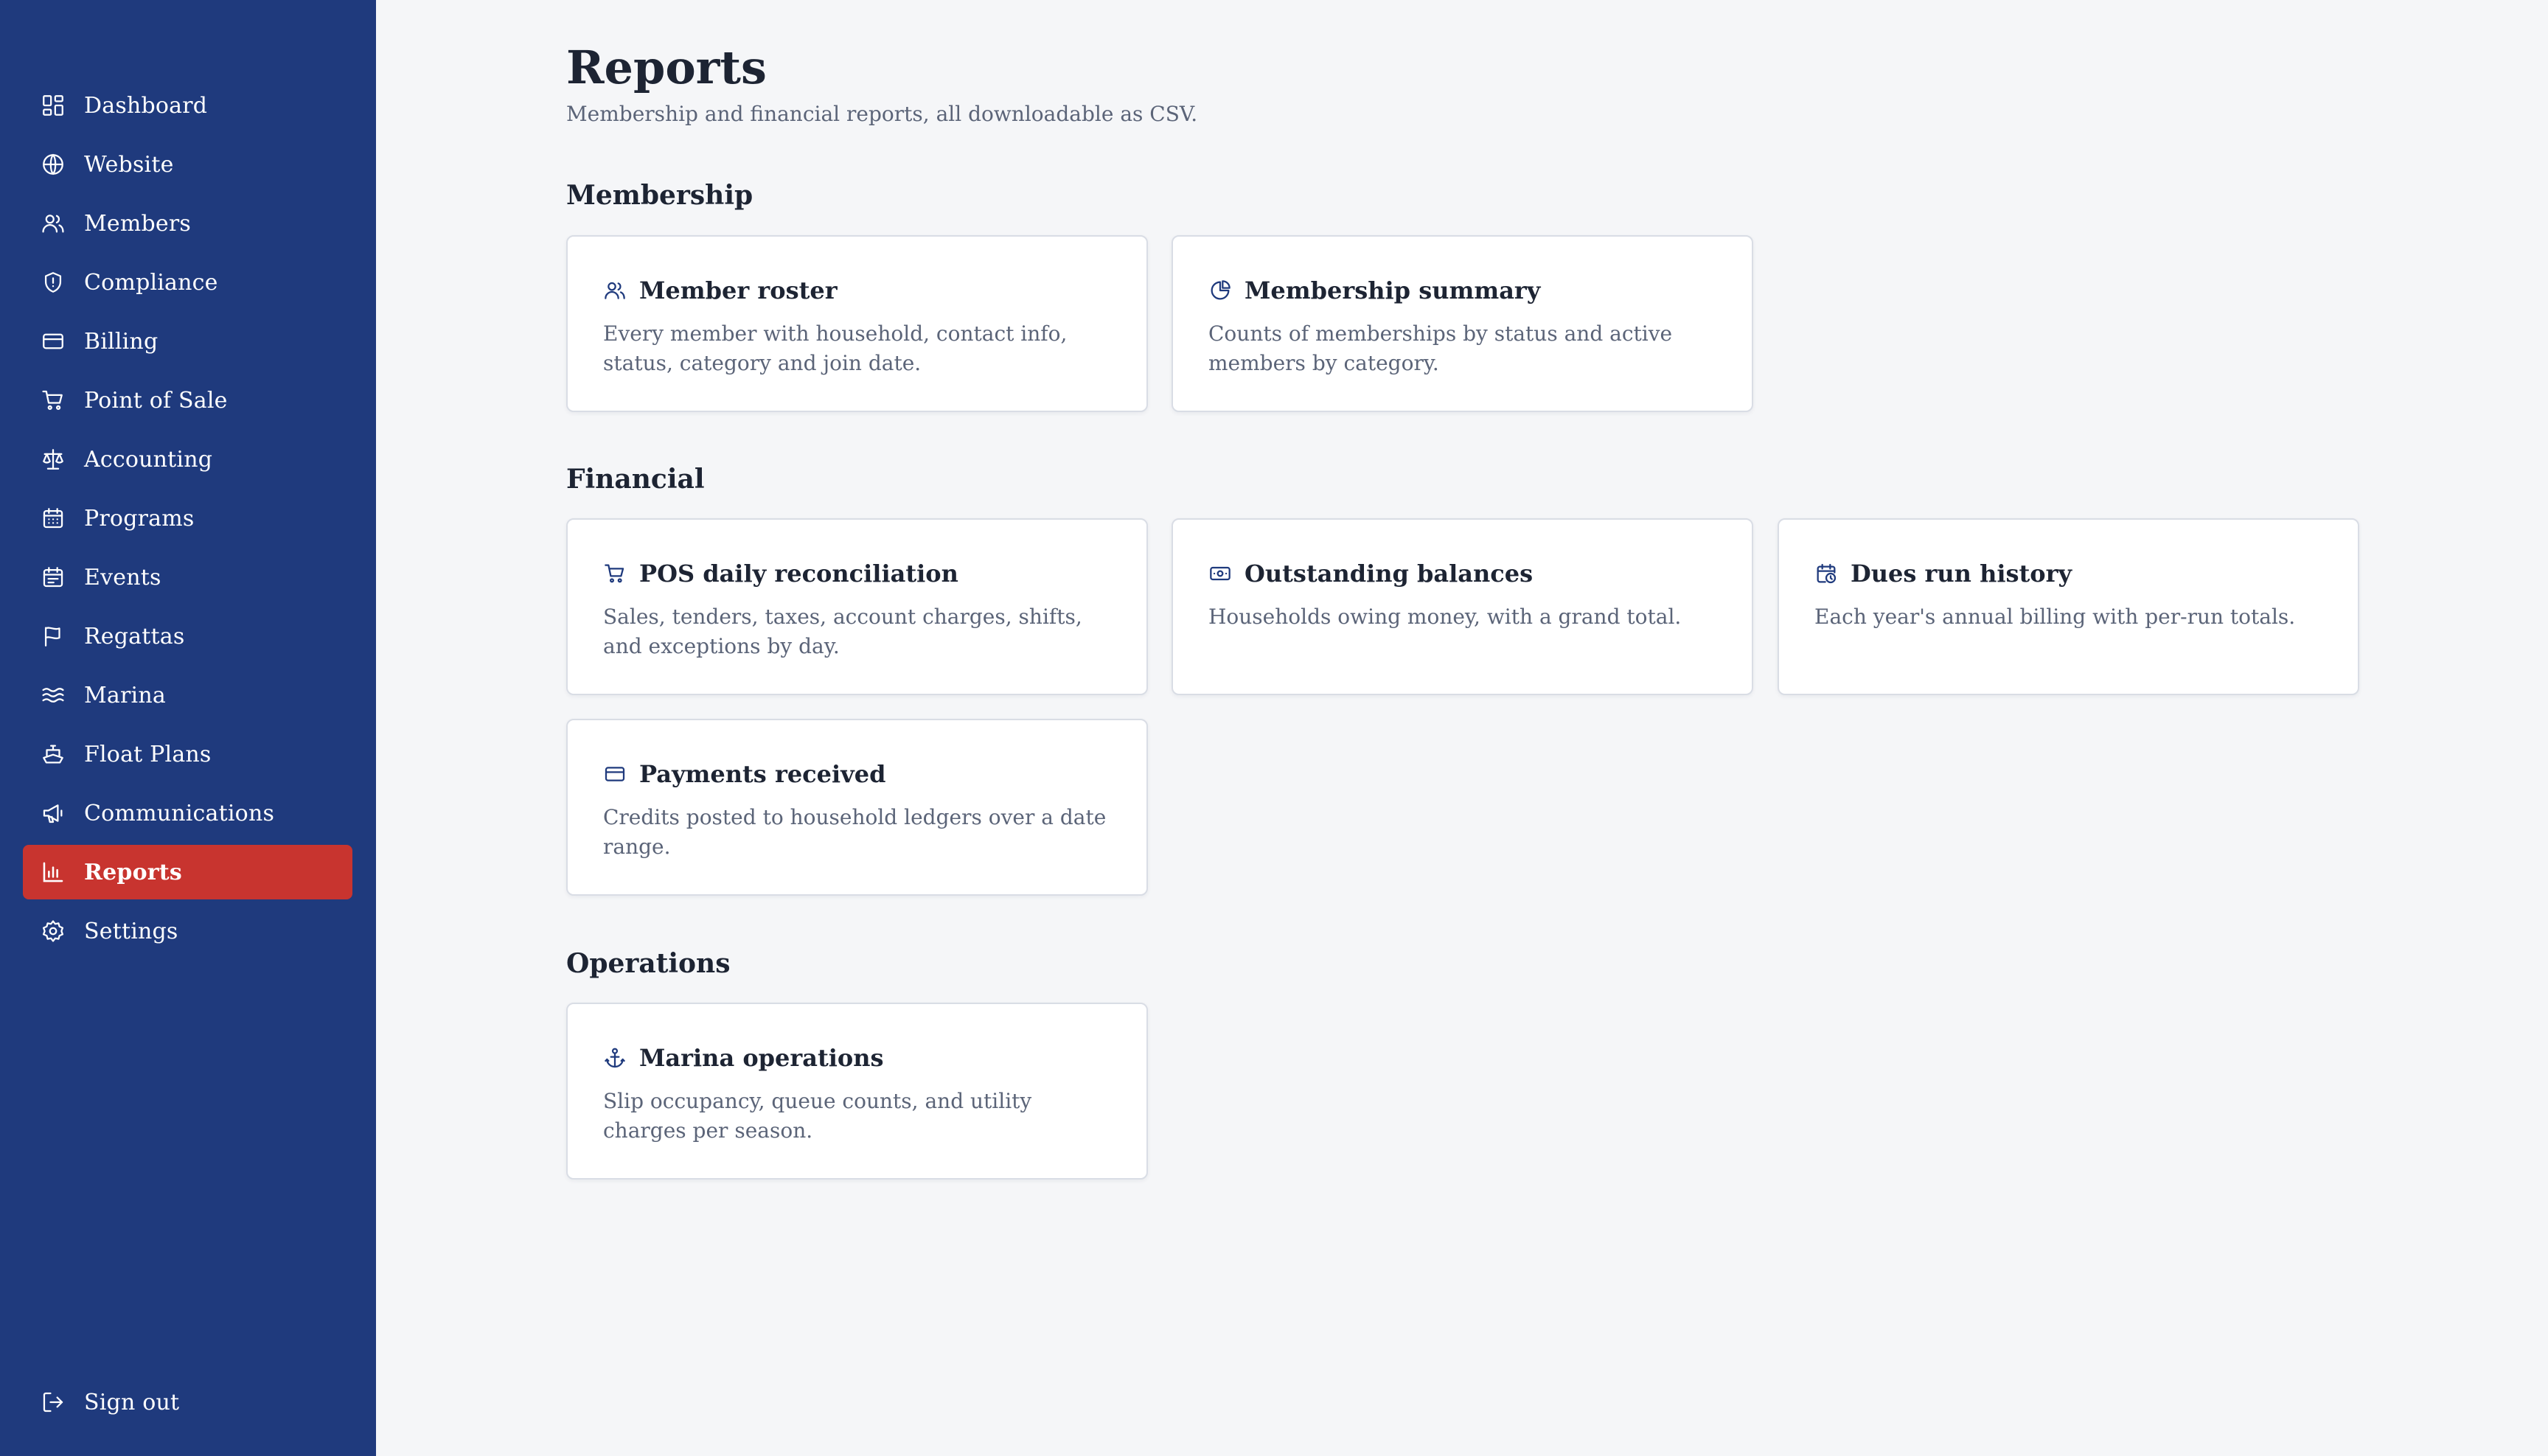  What do you see at coordinates (1389, 574) in the screenshot?
I see `card-title: Outstanding balances` at bounding box center [1389, 574].